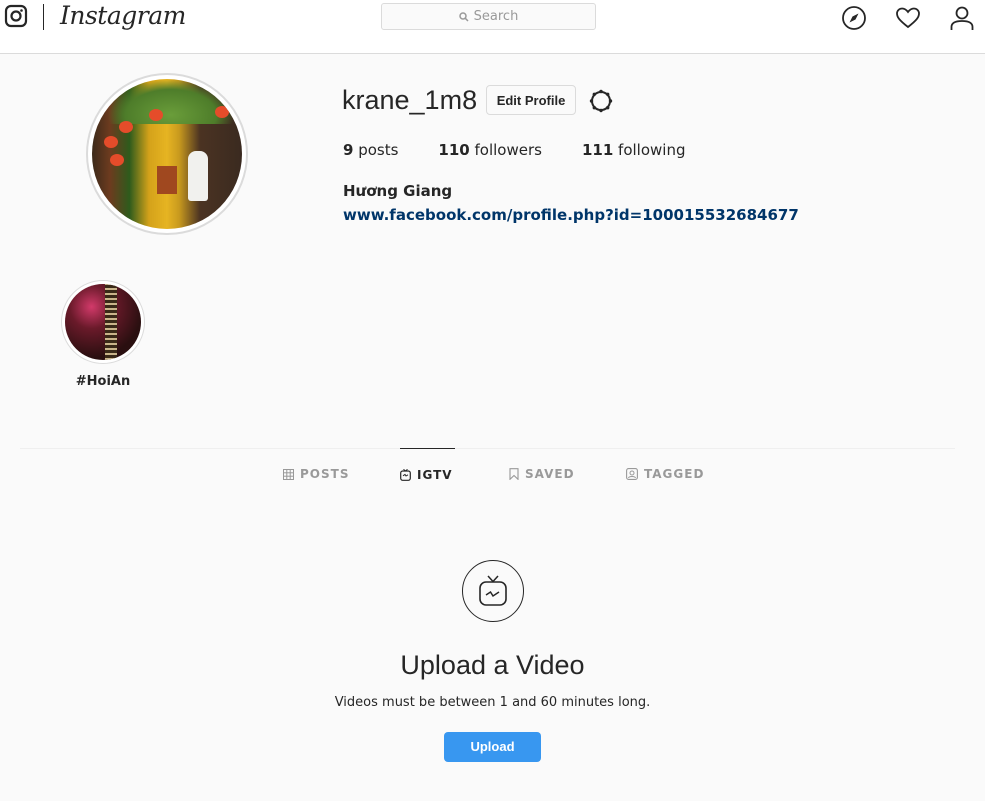 Image resolution: width=985 pixels, height=801 pixels. Describe the element at coordinates (16, 16) in the screenshot. I see `instagram-logo-icon` at that location.